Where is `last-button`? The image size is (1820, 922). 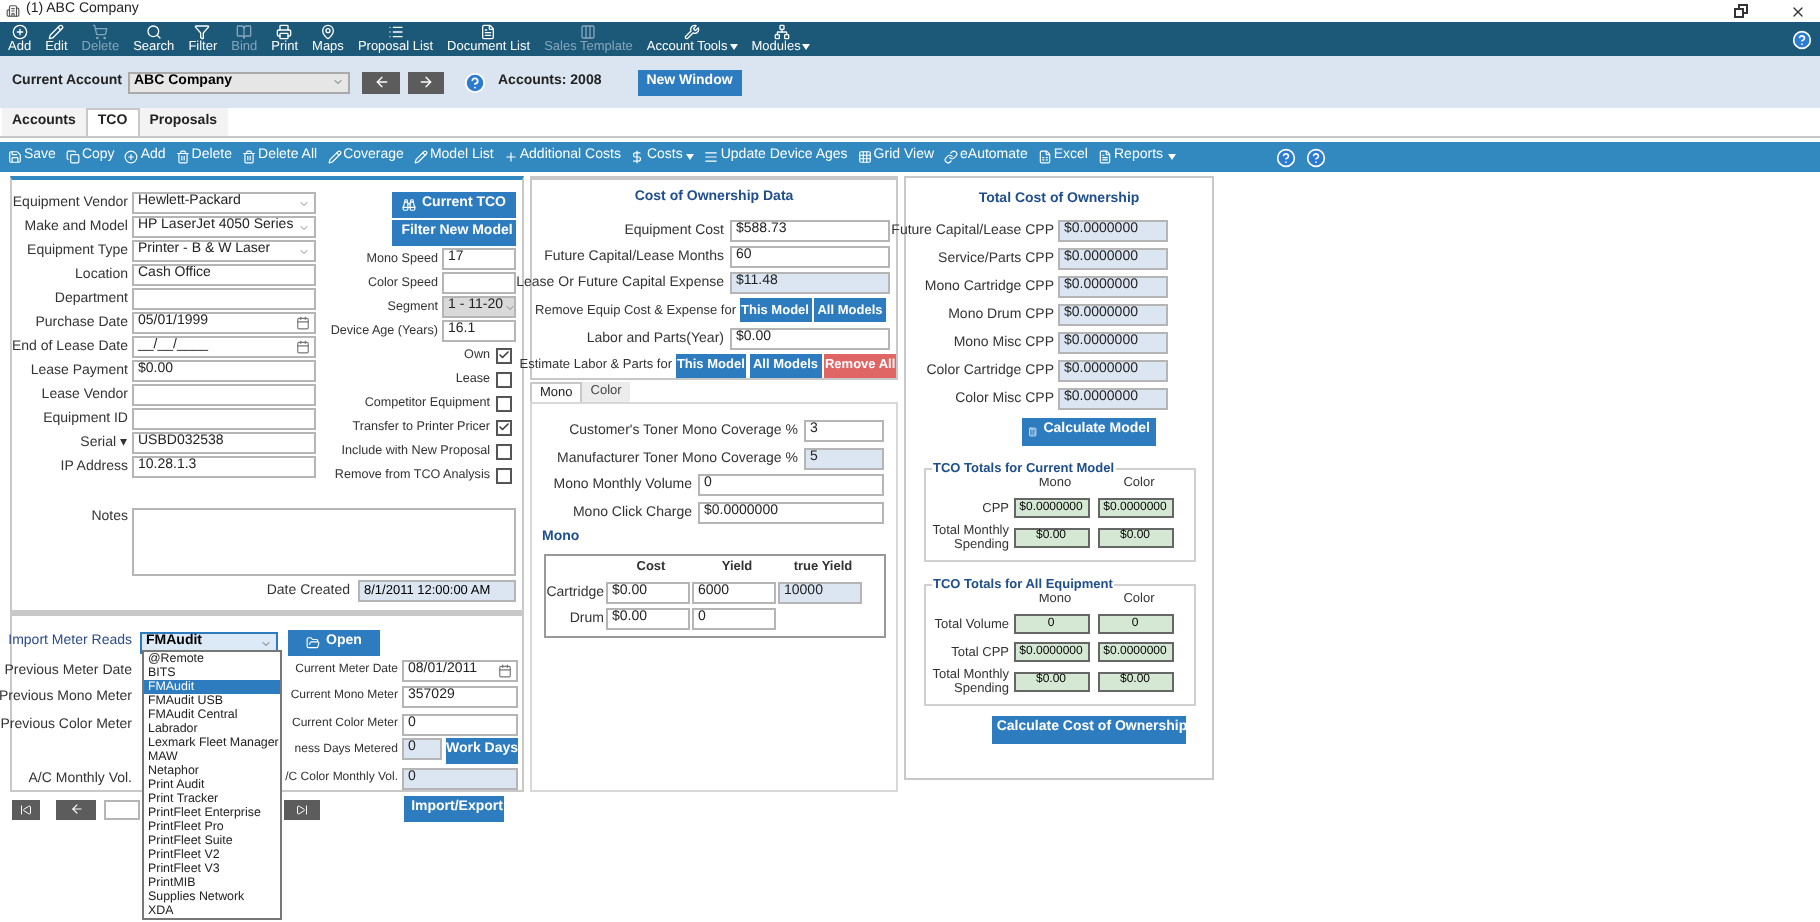 last-button is located at coordinates (302, 809).